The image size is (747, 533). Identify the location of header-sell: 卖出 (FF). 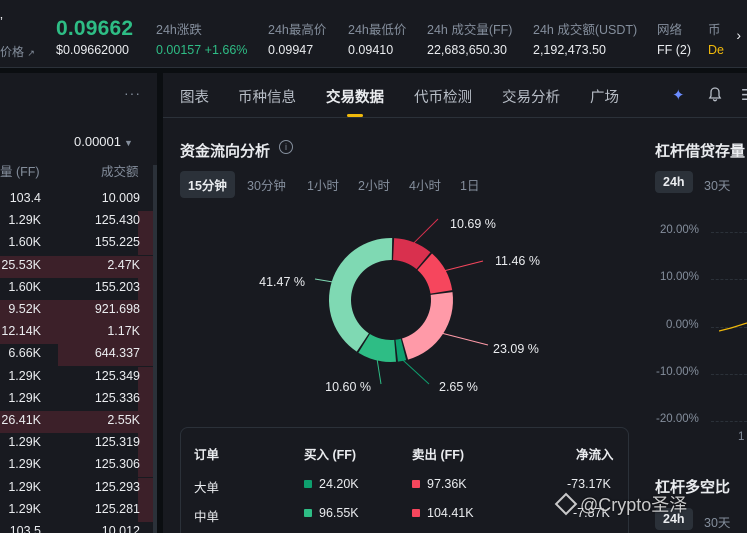
(438, 455).